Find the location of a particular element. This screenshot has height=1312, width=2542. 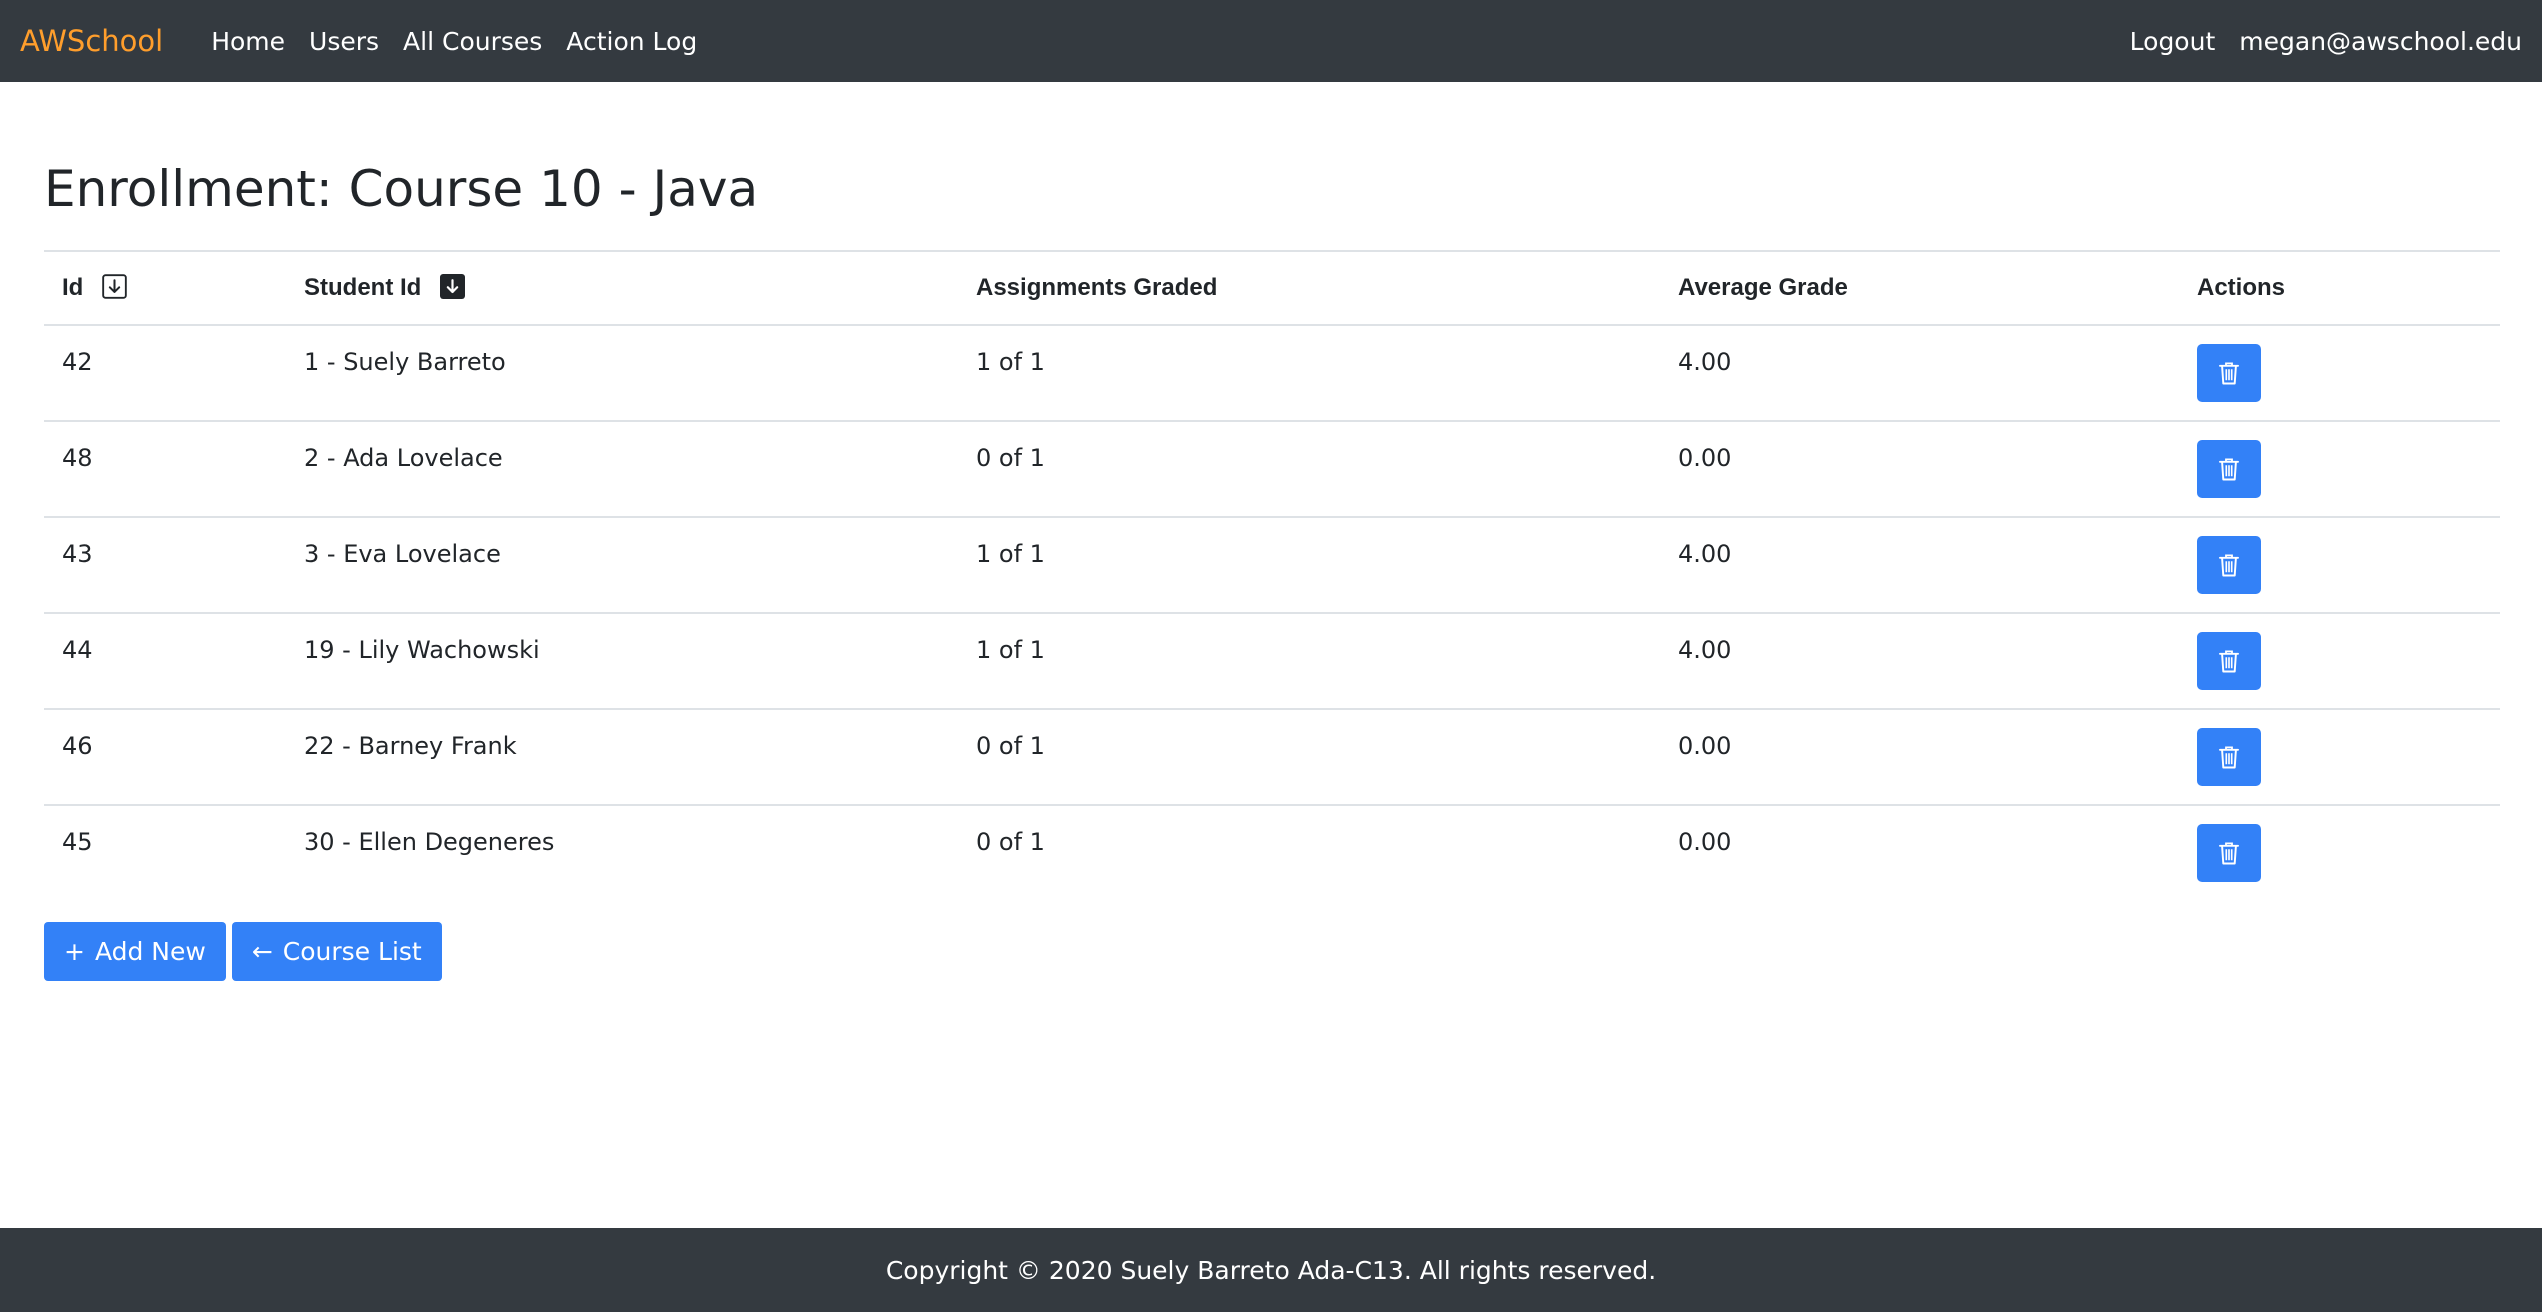

column-header-student-id: Student Id is located at coordinates (622, 288).